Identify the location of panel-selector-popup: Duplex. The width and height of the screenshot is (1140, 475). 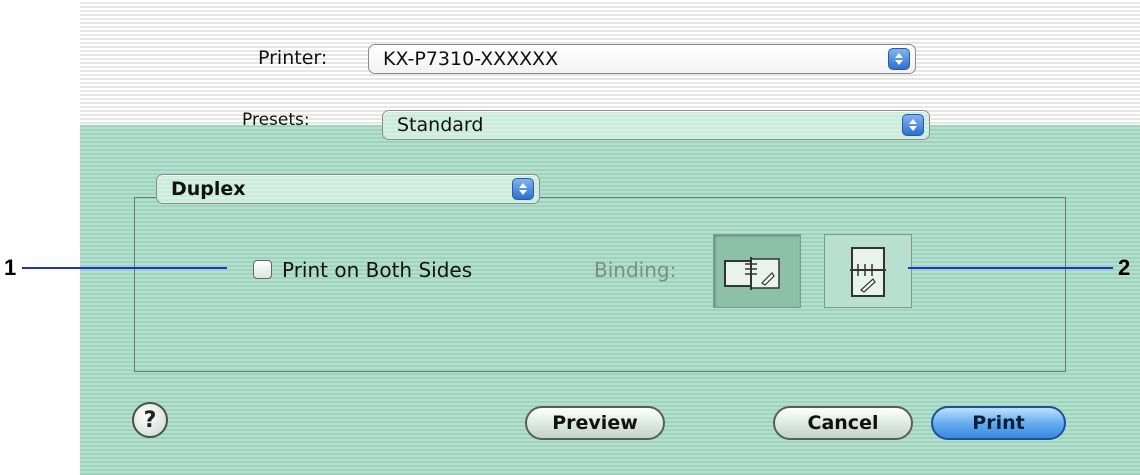
(348, 189).